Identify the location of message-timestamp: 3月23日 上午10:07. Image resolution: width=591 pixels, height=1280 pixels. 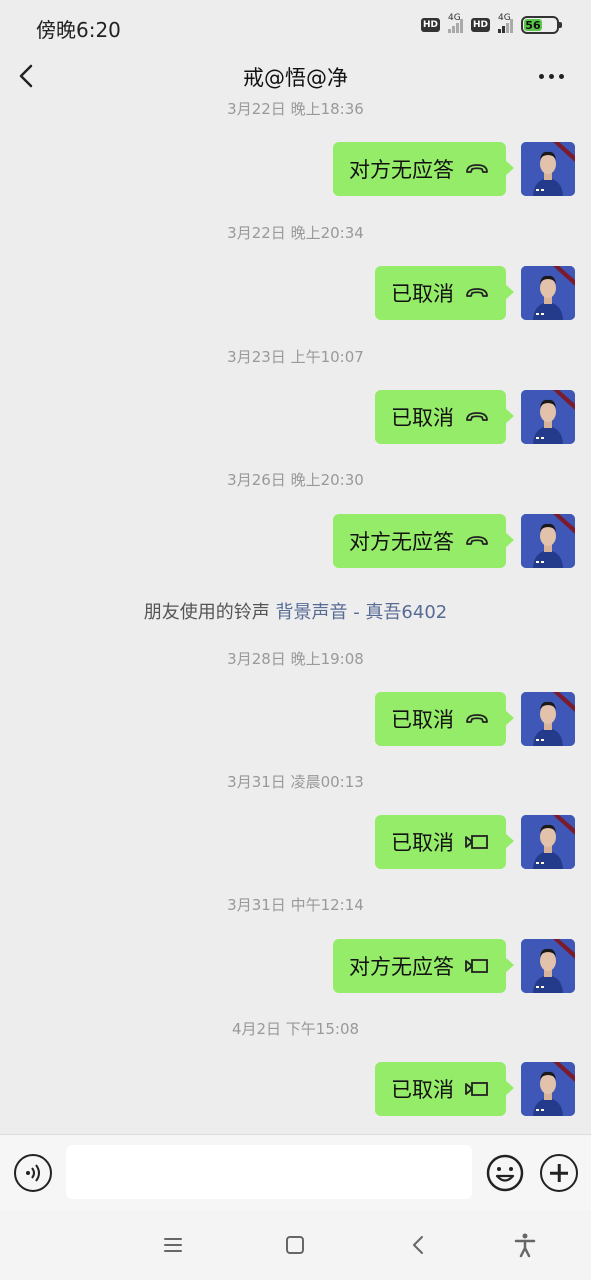
(295, 357).